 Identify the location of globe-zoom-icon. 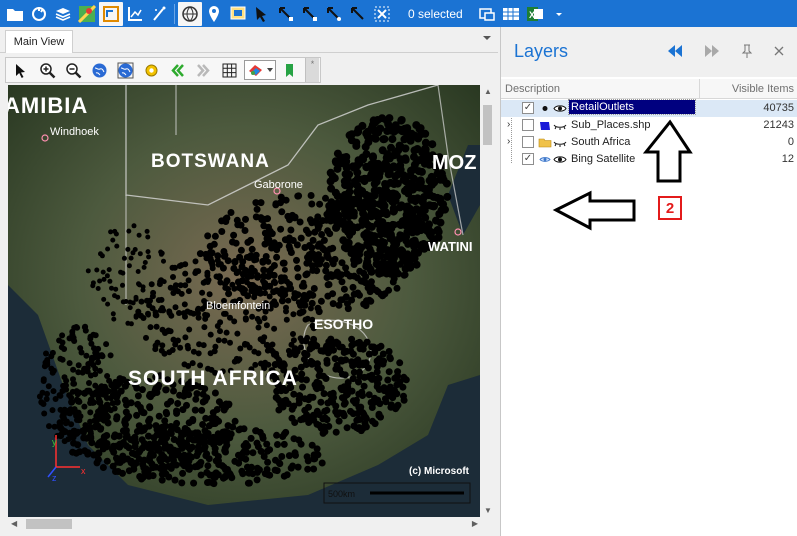
(99, 70).